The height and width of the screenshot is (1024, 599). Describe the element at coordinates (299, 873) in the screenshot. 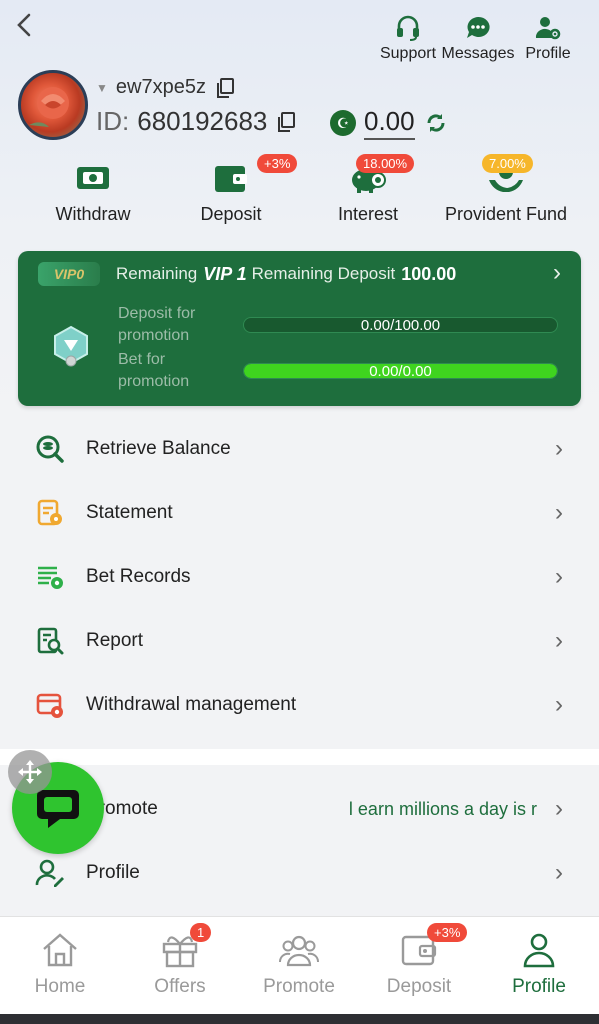

I see `menu-item-profile: Profile ›` at that location.